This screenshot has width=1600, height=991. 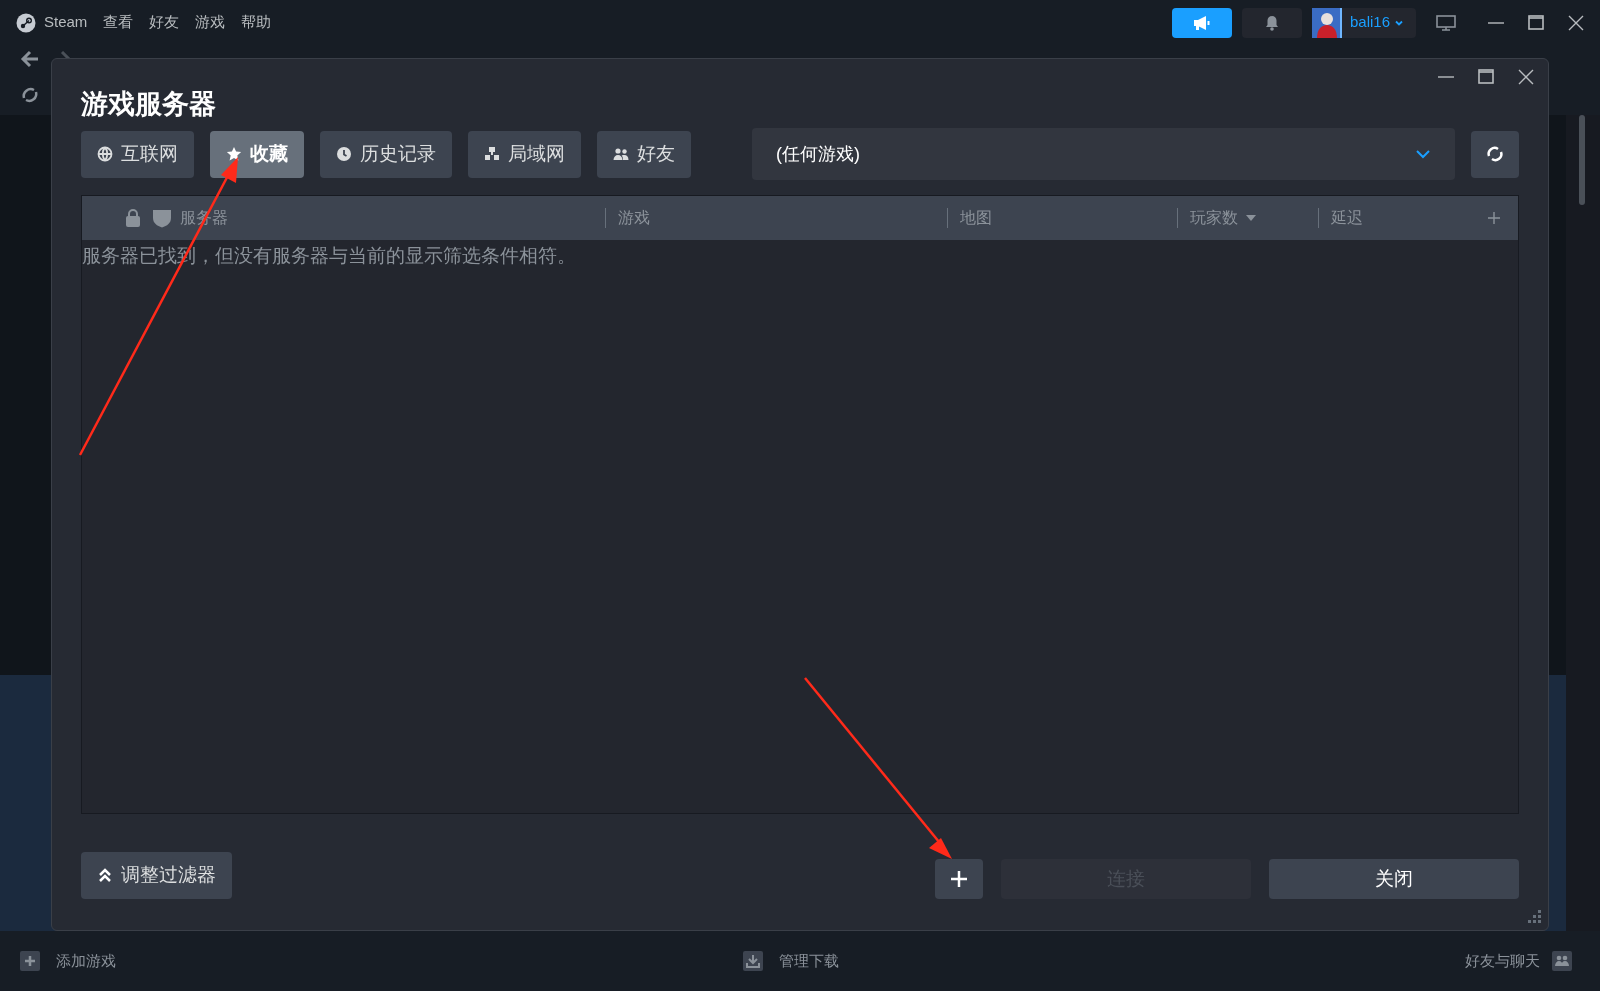 What do you see at coordinates (148, 104) in the screenshot?
I see `dialog-title: 游戏服务器` at bounding box center [148, 104].